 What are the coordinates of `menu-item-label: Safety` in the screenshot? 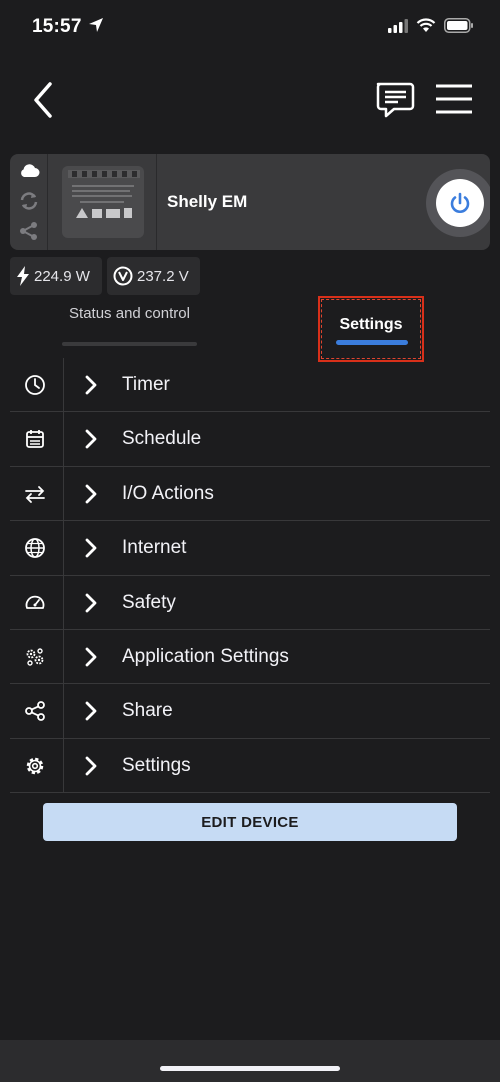 It's located at (149, 602).